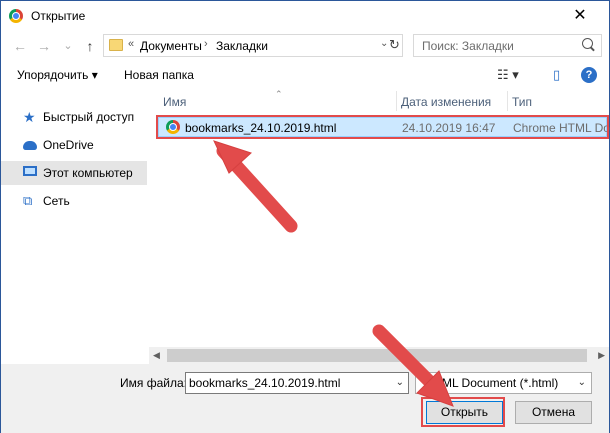 This screenshot has height=433, width=610. What do you see at coordinates (556, 75) in the screenshot?
I see `preview-pane-icon: ▯` at bounding box center [556, 75].